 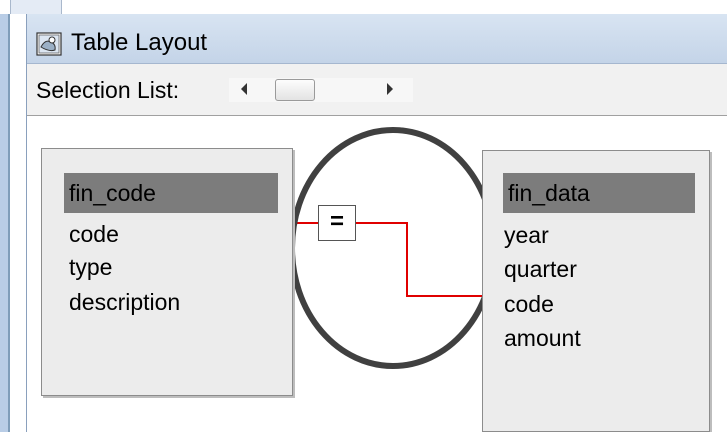 I want to click on table-layout-icon, so click(x=49, y=44).